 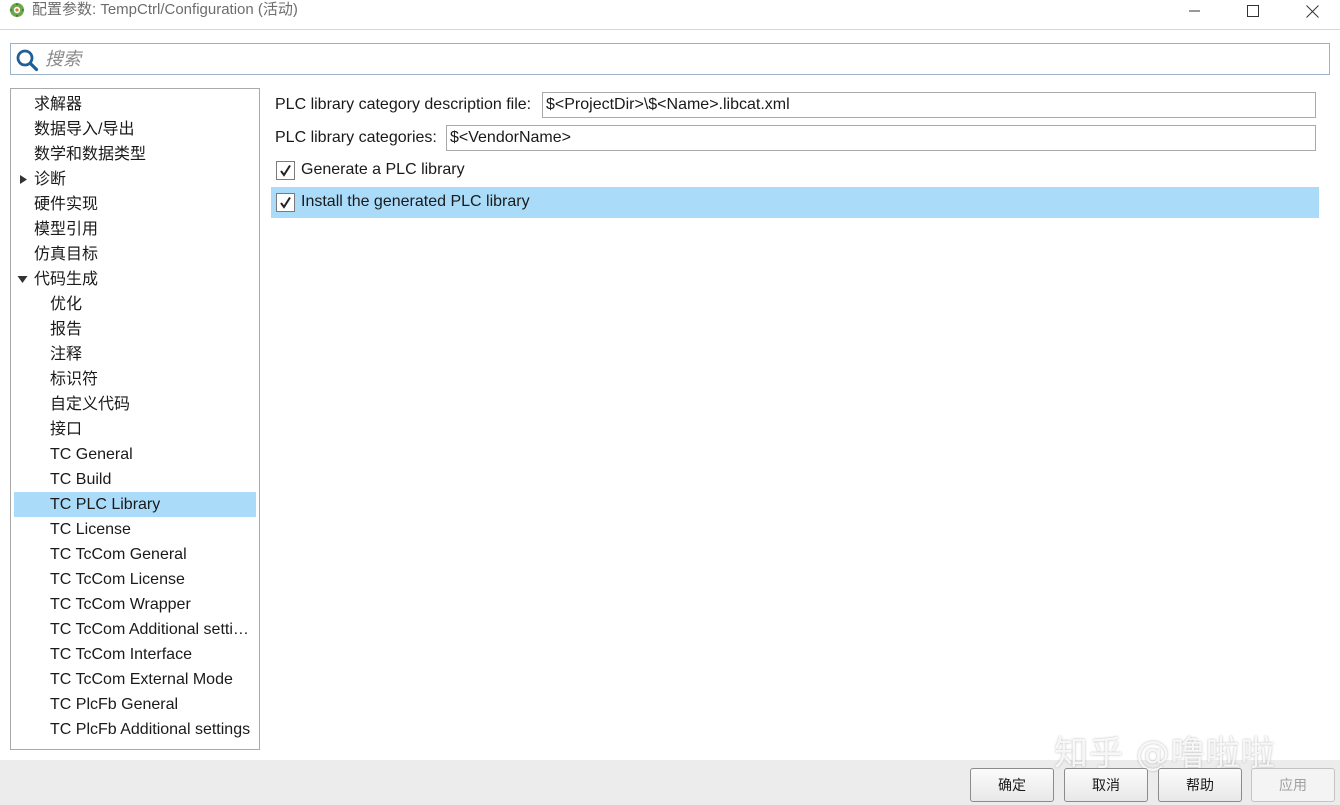 What do you see at coordinates (114, 704) in the screenshot?
I see `tree-item-label: TC PlcFb General` at bounding box center [114, 704].